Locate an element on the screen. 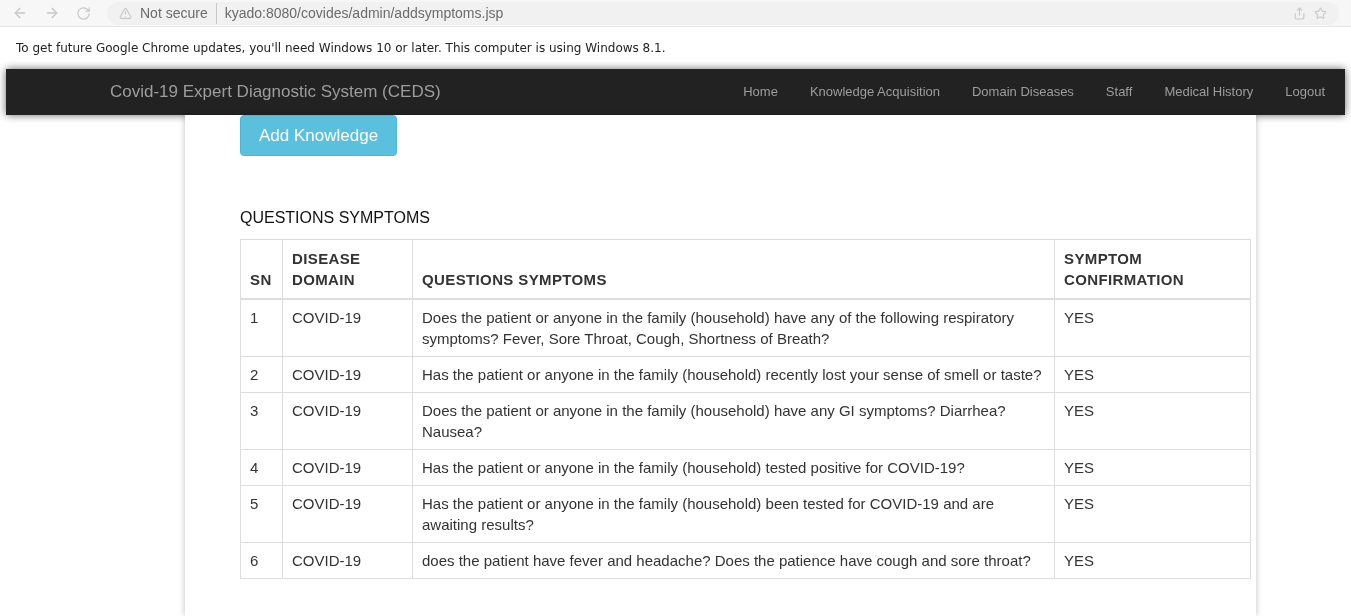  table-cell: 5 is located at coordinates (261, 514).